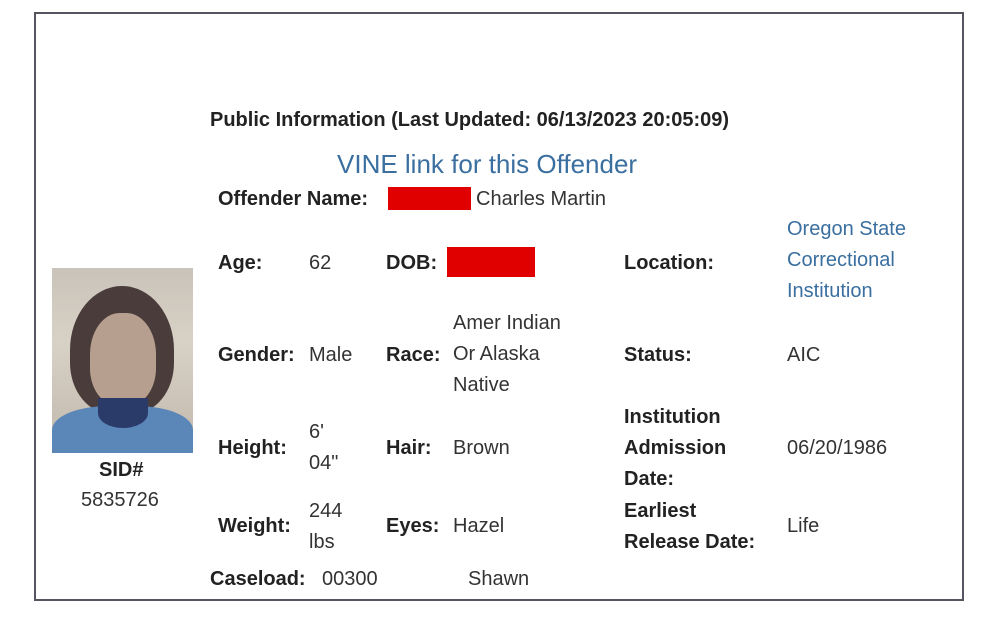  Describe the element at coordinates (240, 263) in the screenshot. I see `age-label: Age:` at that location.